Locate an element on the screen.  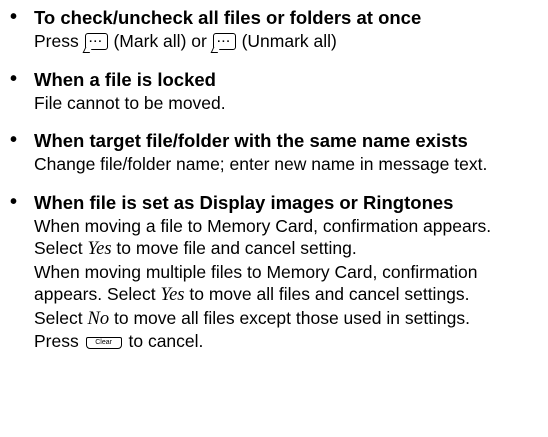
clear-key-icon: Clear is located at coordinates (103, 343).